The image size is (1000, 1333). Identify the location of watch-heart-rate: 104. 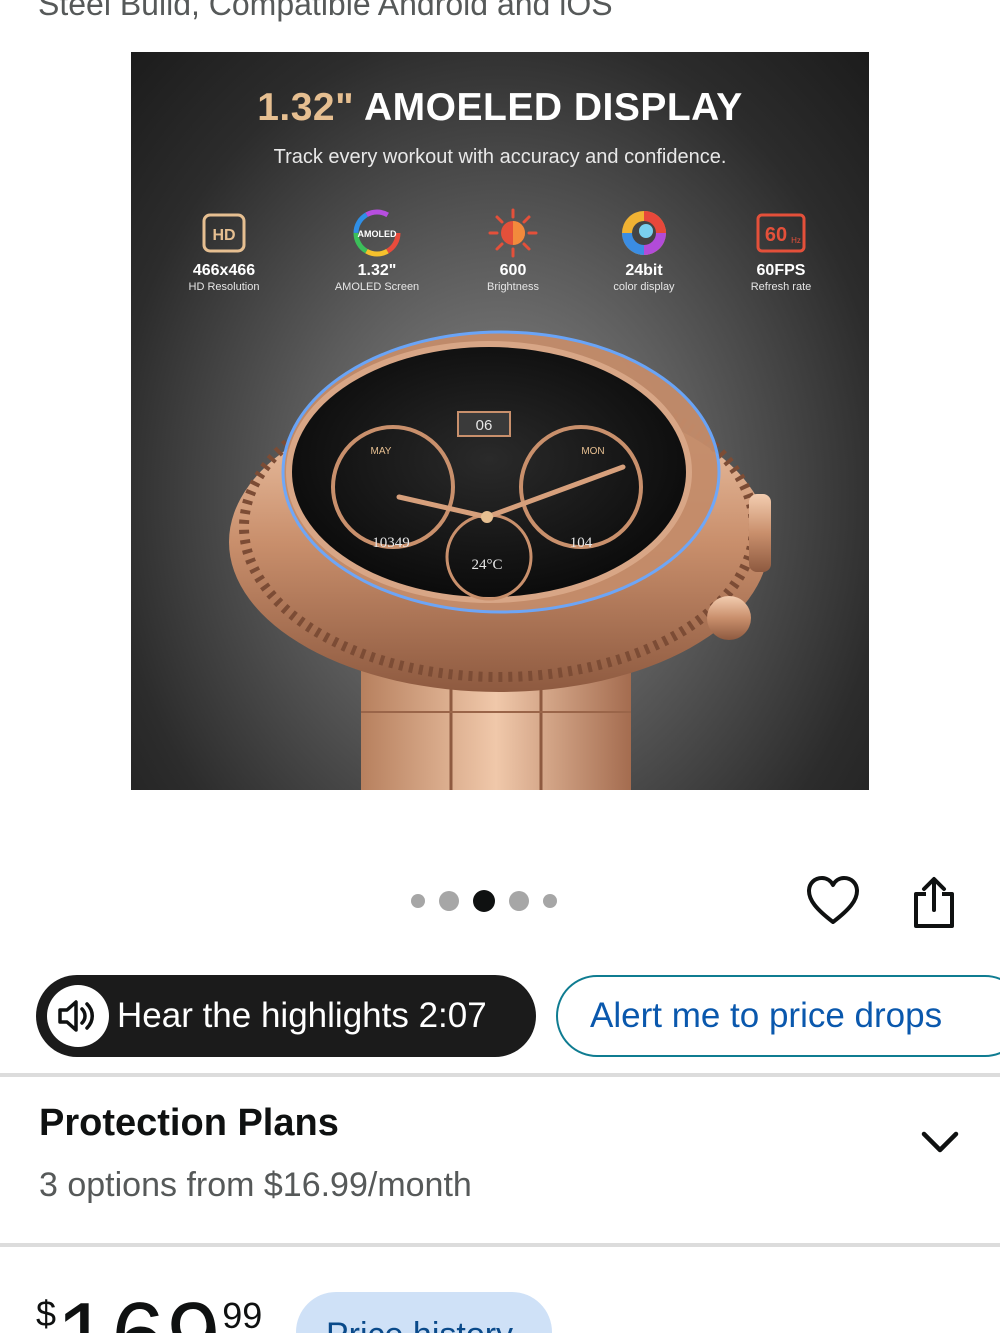
(581, 543).